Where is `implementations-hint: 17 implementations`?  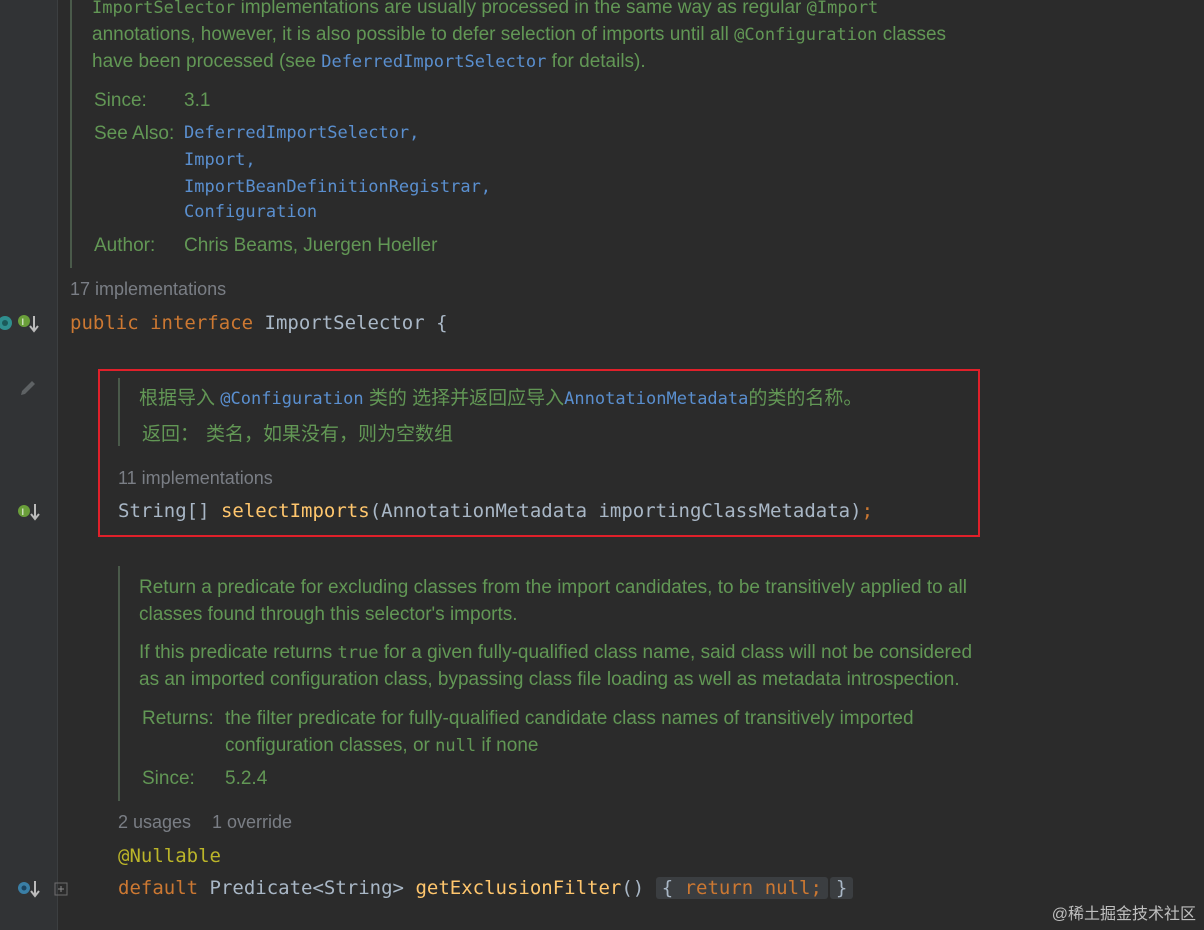 implementations-hint: 17 implementations is located at coordinates (148, 289).